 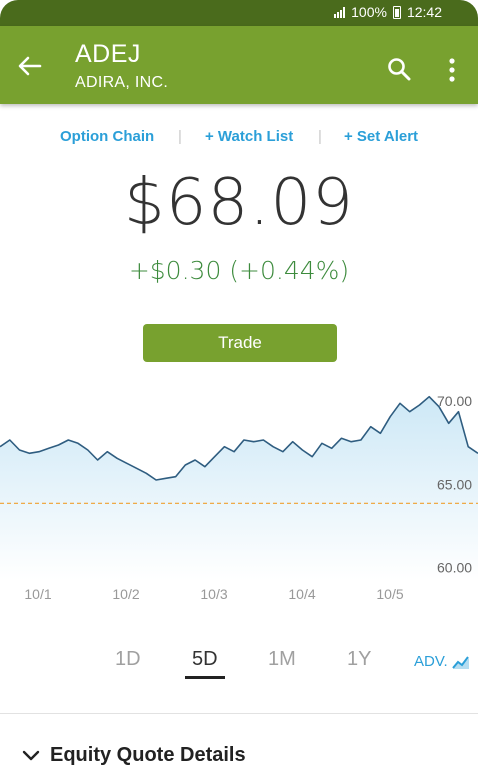 I want to click on advanced-chart-button: ADV., so click(x=442, y=661).